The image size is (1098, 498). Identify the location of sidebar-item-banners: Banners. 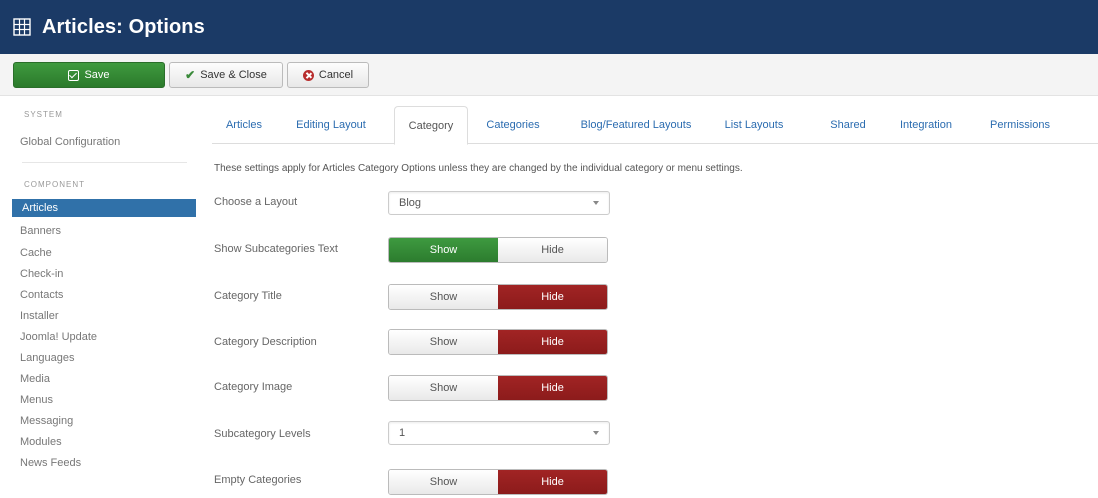
(40, 231).